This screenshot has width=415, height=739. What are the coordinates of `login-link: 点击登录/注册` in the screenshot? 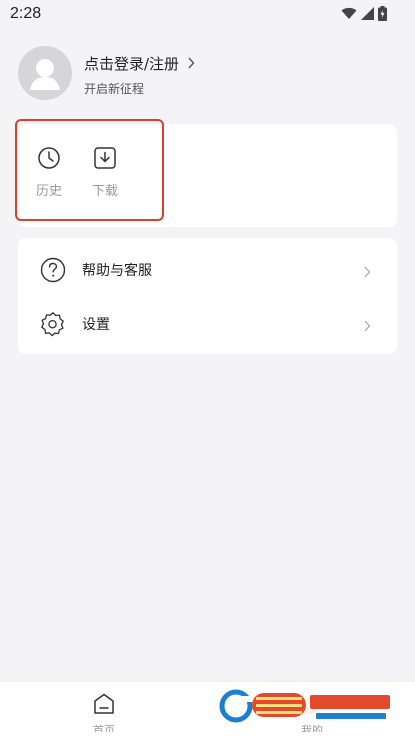 It's located at (139, 63).